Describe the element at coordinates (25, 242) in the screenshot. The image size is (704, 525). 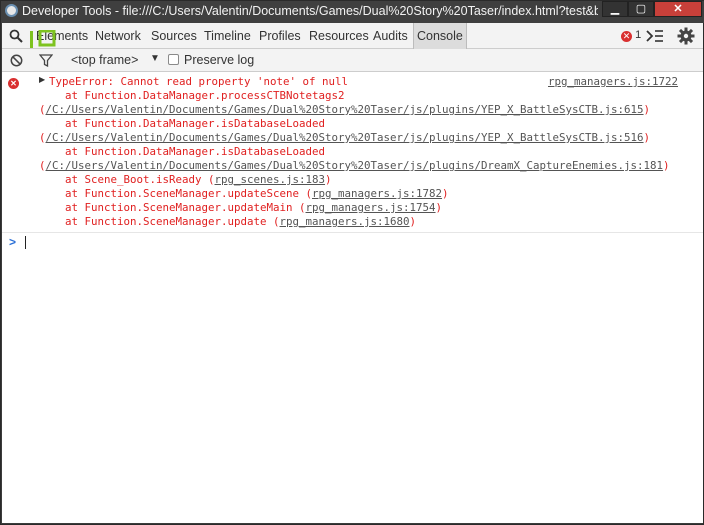
I see `text-caret` at that location.